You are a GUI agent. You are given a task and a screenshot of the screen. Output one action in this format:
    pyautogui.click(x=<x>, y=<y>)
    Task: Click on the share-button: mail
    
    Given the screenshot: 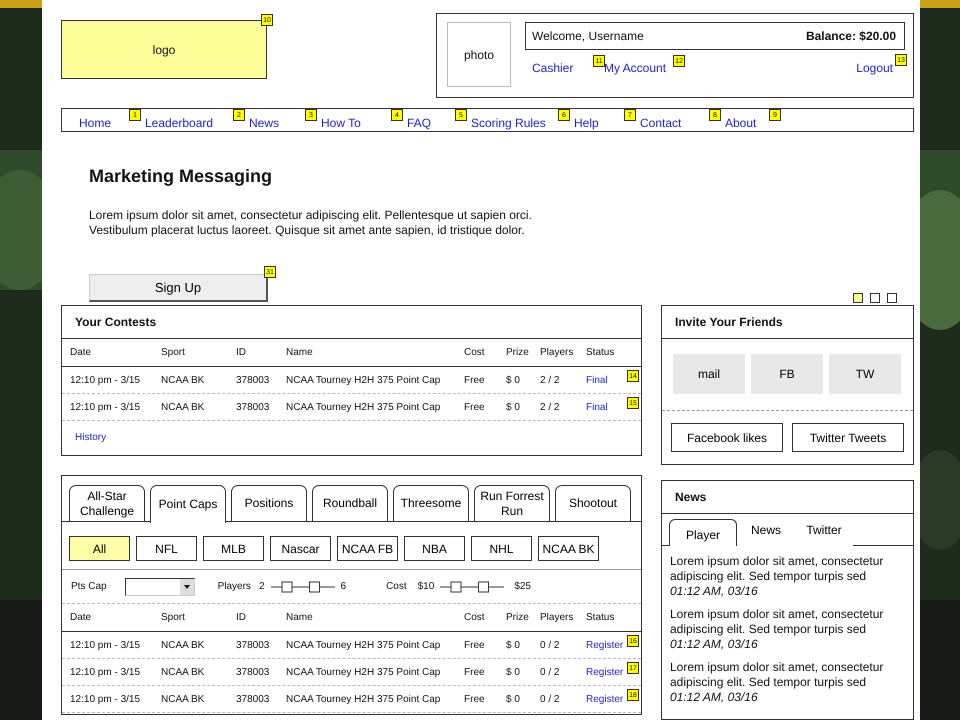 What is the action you would take?
    pyautogui.click(x=709, y=374)
    